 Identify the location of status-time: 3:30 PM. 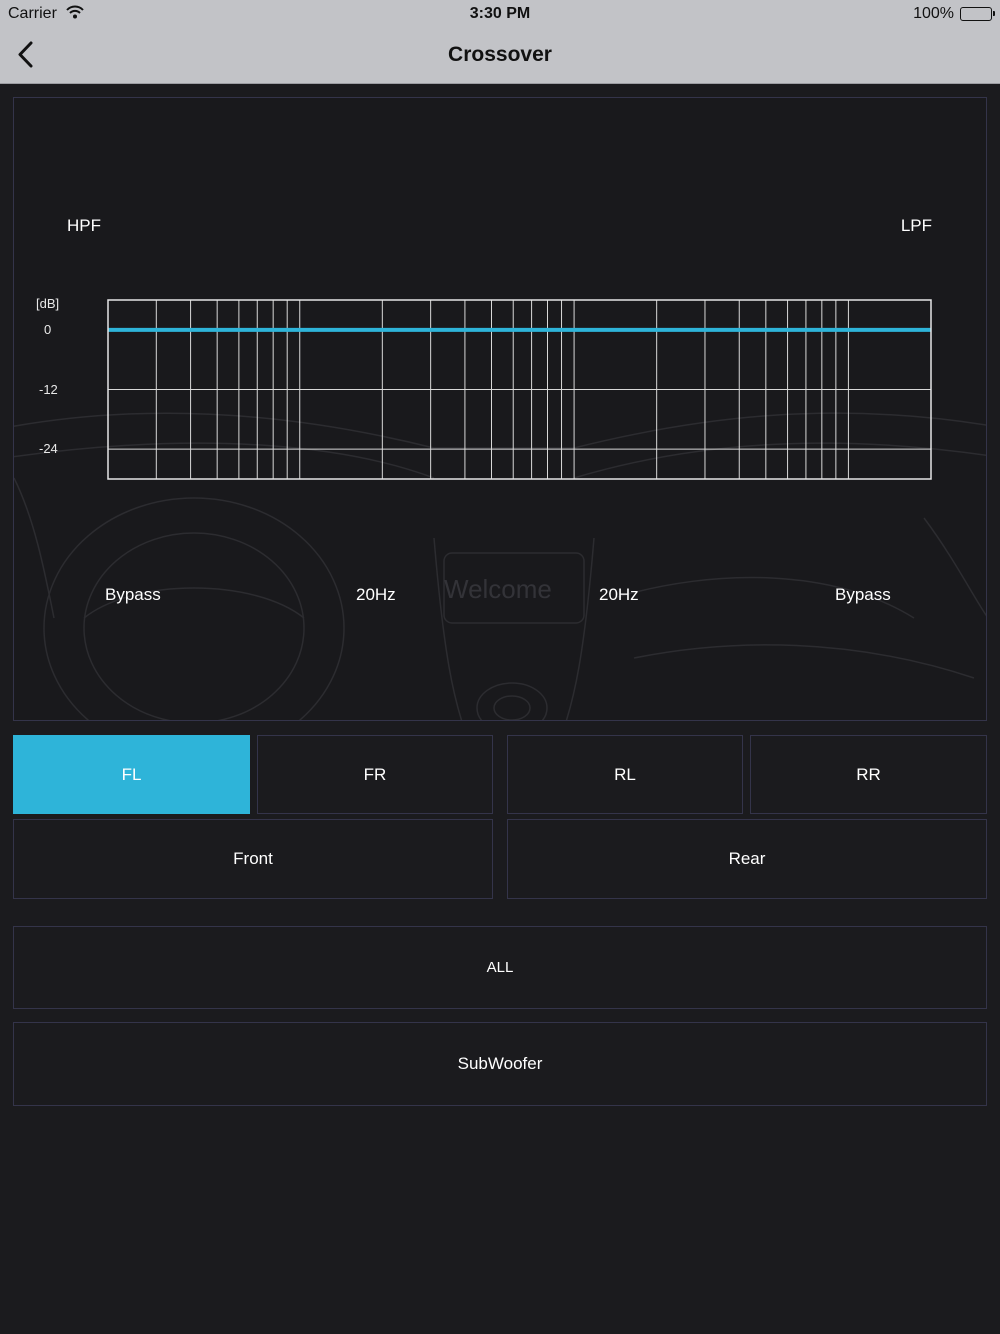
(500, 13).